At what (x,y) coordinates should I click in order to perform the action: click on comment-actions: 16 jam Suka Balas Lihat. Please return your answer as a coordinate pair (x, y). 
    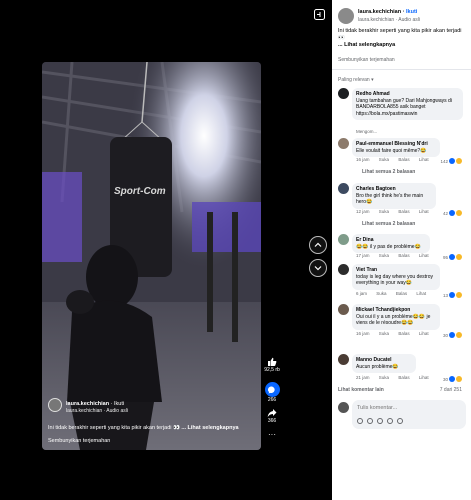
    Looking at the image, I should click on (396, 159).